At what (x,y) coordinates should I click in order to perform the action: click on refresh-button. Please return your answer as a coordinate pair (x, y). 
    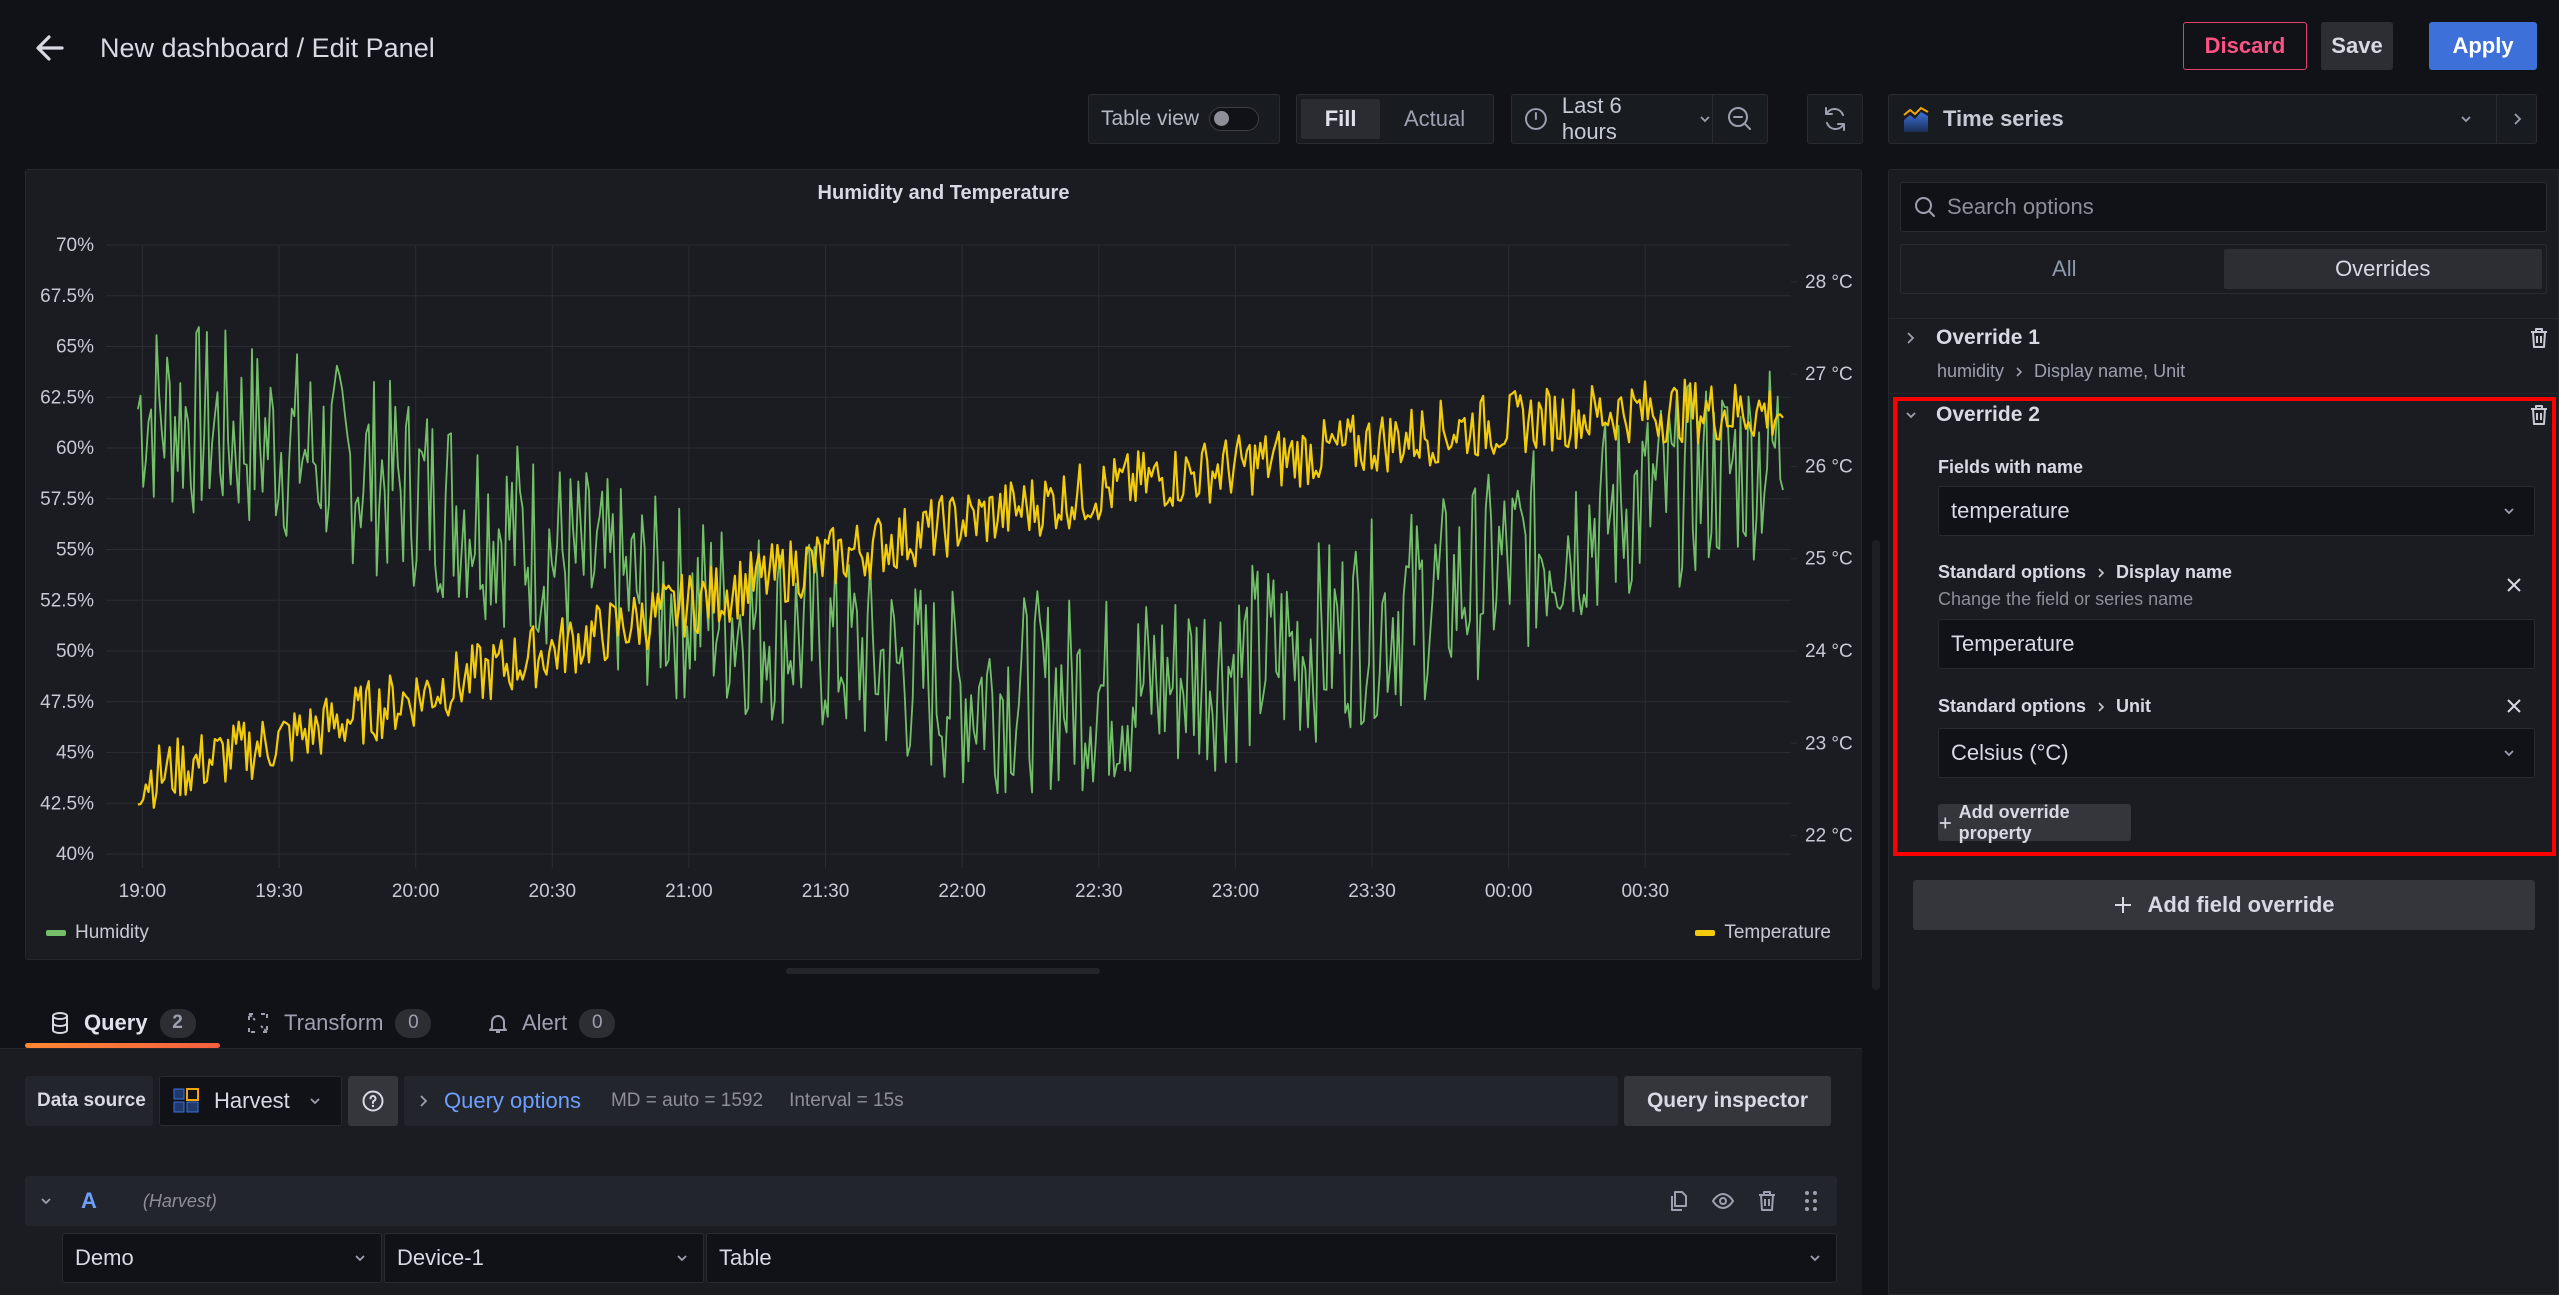
    Looking at the image, I should click on (1835, 119).